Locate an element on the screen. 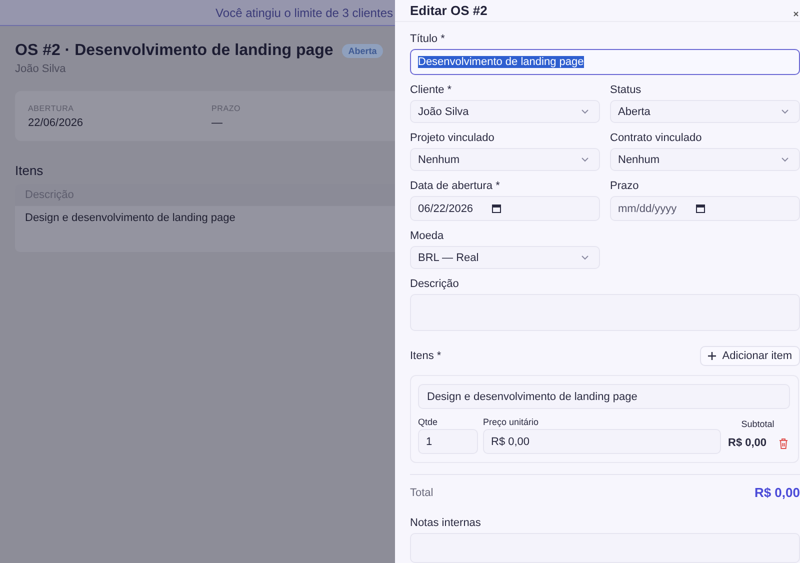 The width and height of the screenshot is (800, 563). description-field: Design e desenvolvimento de landing page is located at coordinates (604, 396).